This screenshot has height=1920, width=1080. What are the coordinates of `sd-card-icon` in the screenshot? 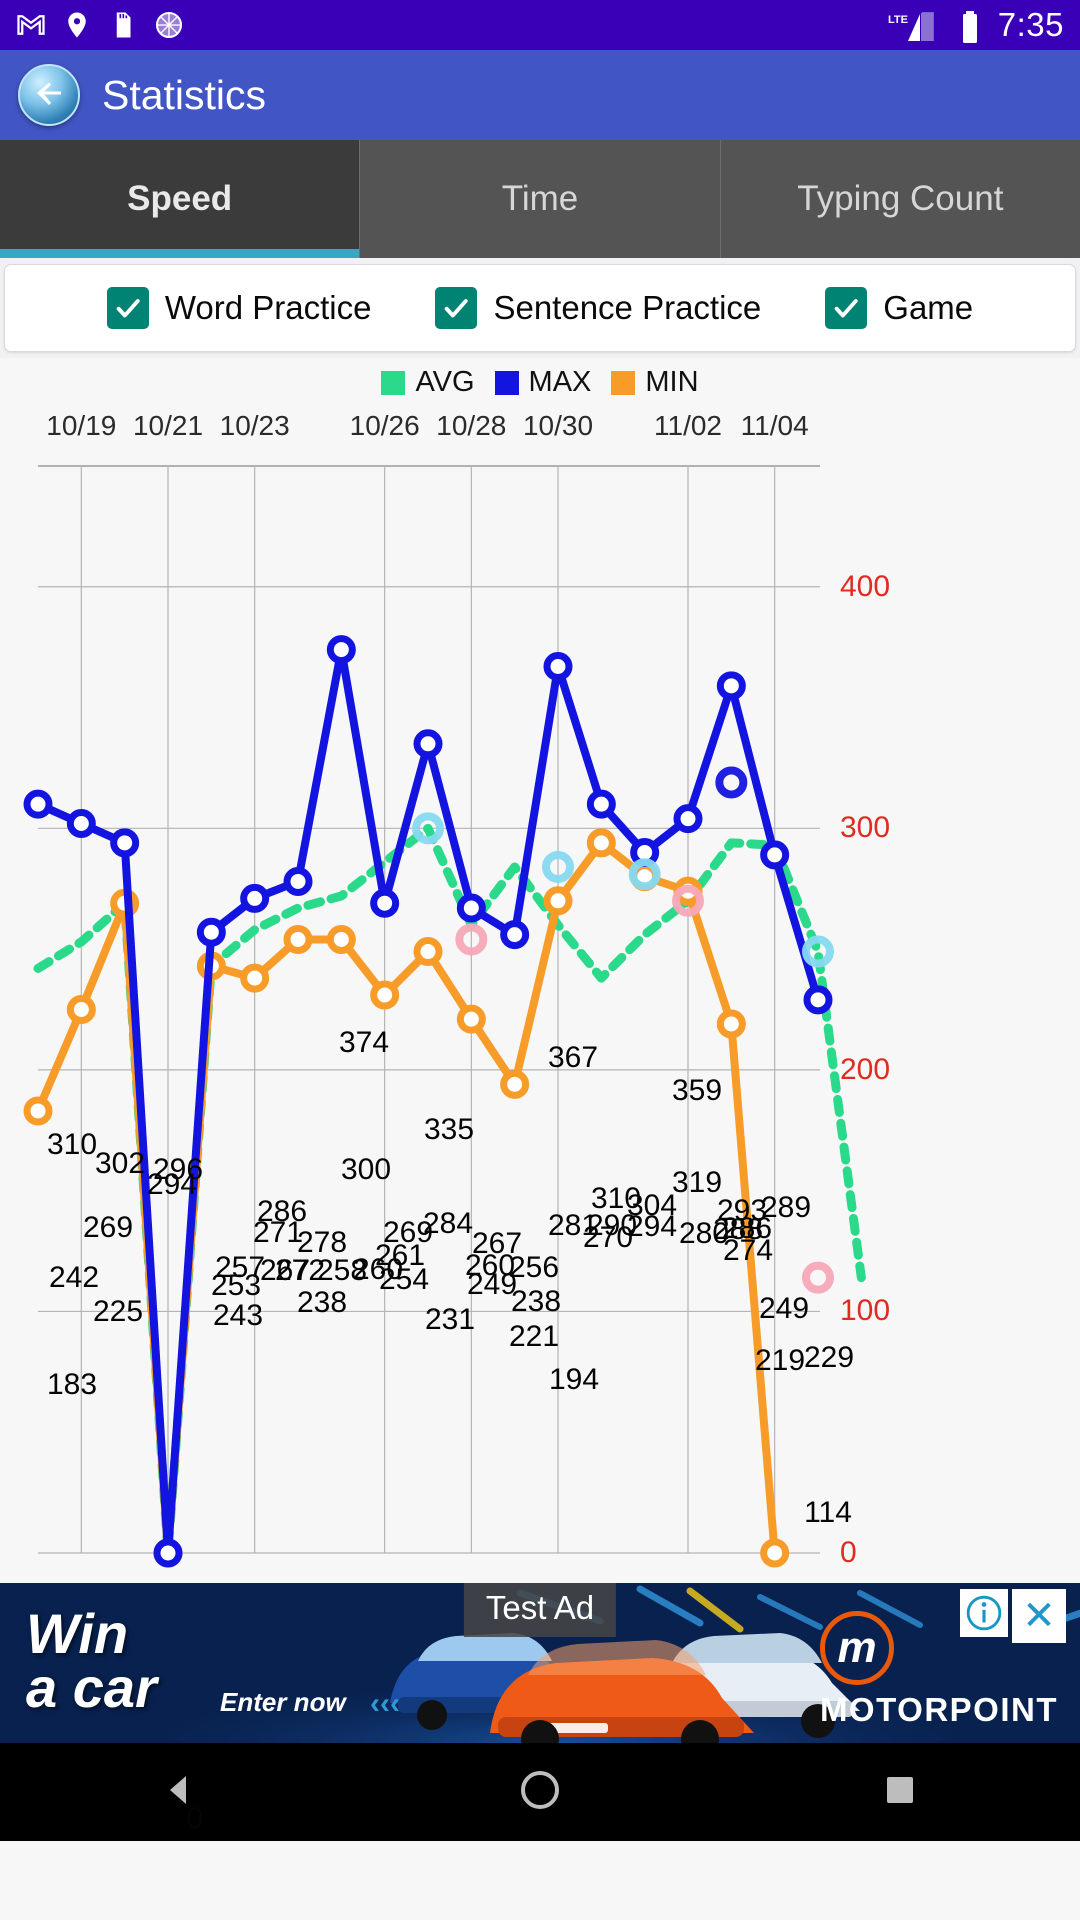 It's located at (123, 25).